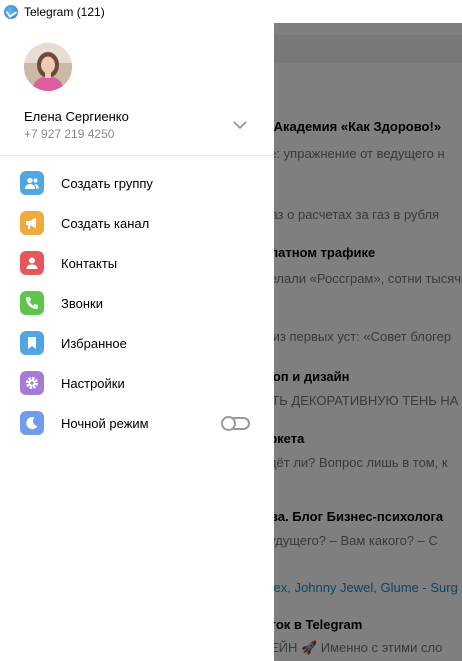 The height and width of the screenshot is (661, 462). I want to click on divider, so click(137, 155).